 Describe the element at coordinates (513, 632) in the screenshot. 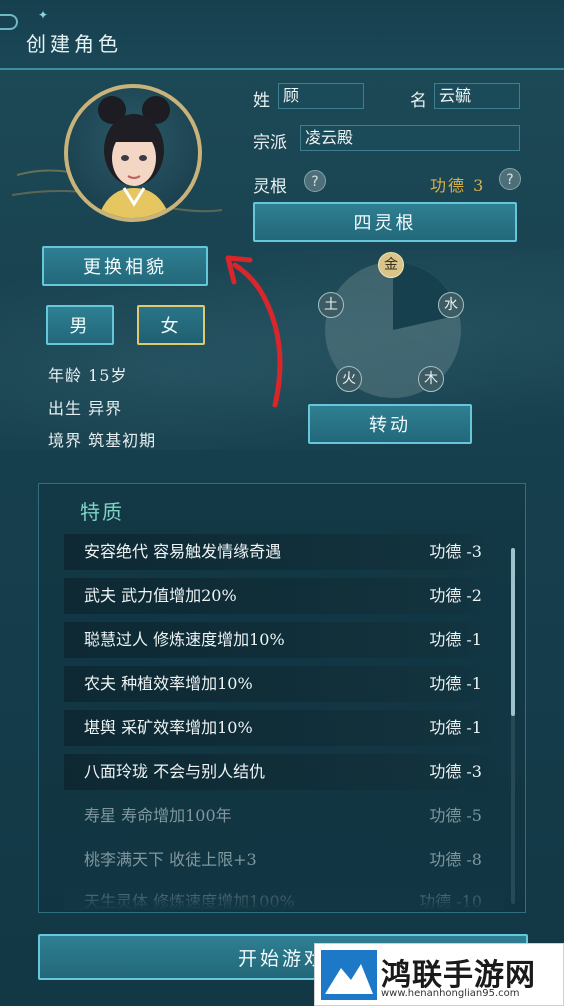

I see `scrollbar-thumb` at that location.